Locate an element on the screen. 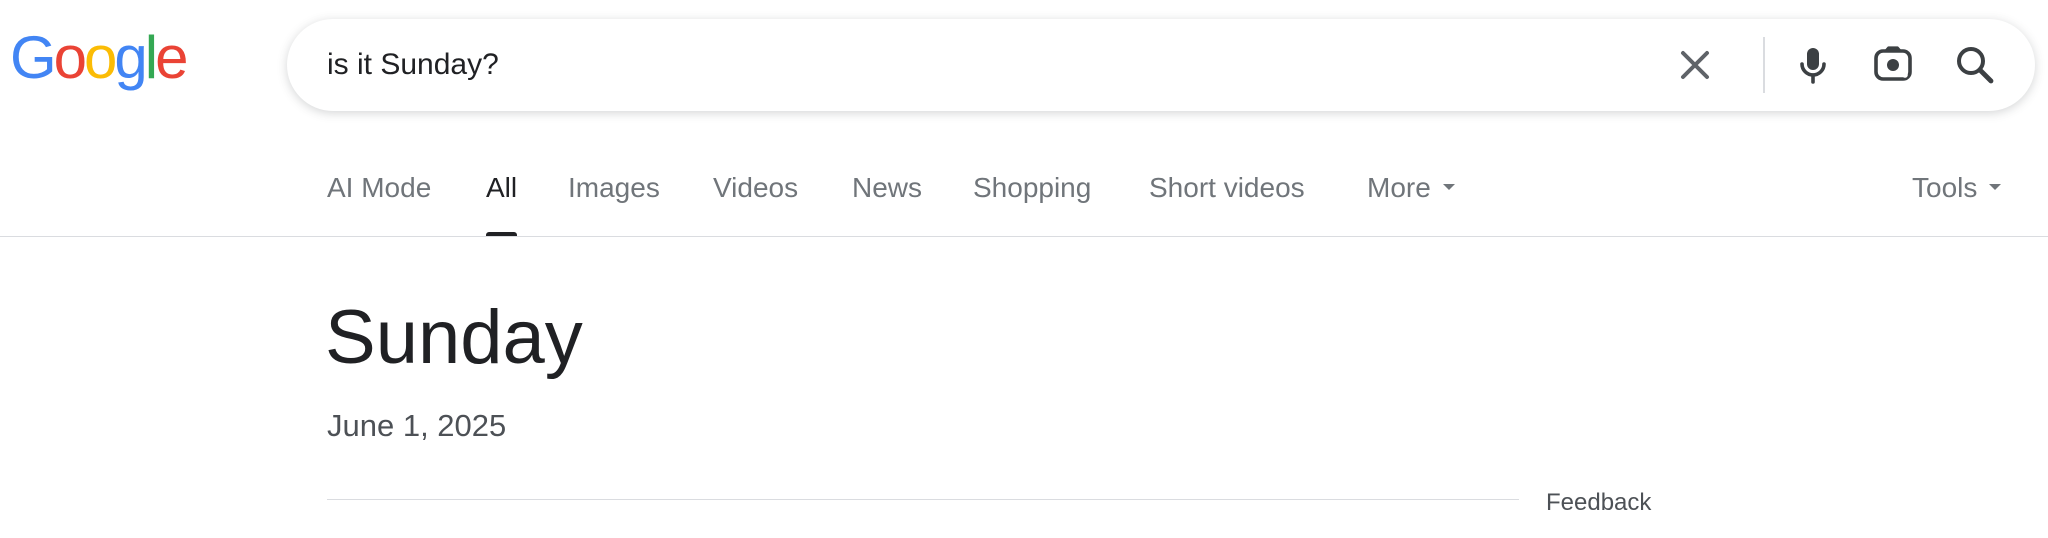 Image resolution: width=2048 pixels, height=538 pixels. tab-images: Images is located at coordinates (614, 204).